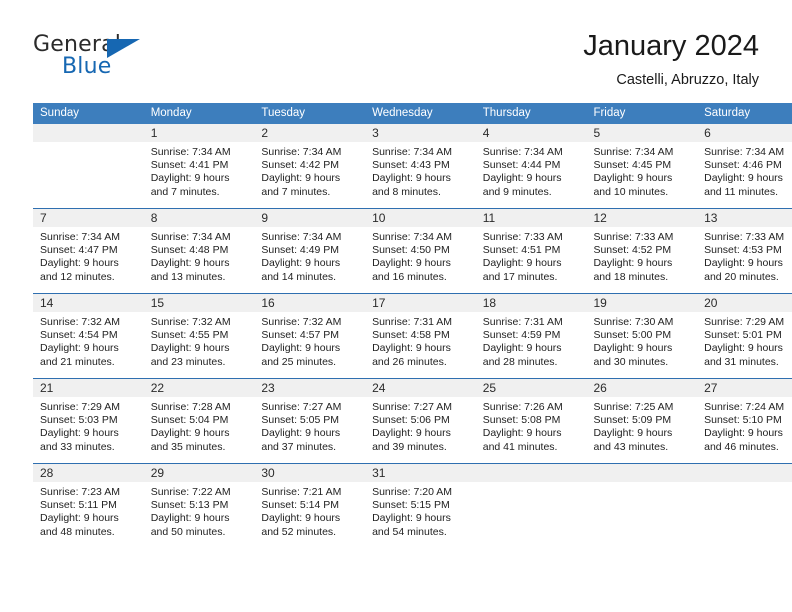 The image size is (792, 612). What do you see at coordinates (411, 335) in the screenshot?
I see `sunset-text: Sunset: 4:58 PM` at bounding box center [411, 335].